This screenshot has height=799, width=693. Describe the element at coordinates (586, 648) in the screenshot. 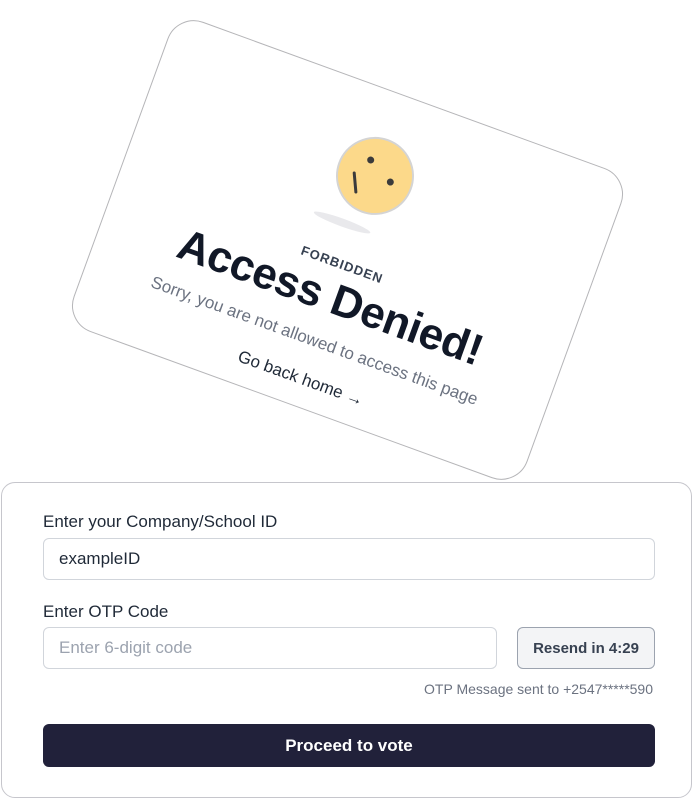

I see `resend-otp-button: Resend in 4:29` at that location.